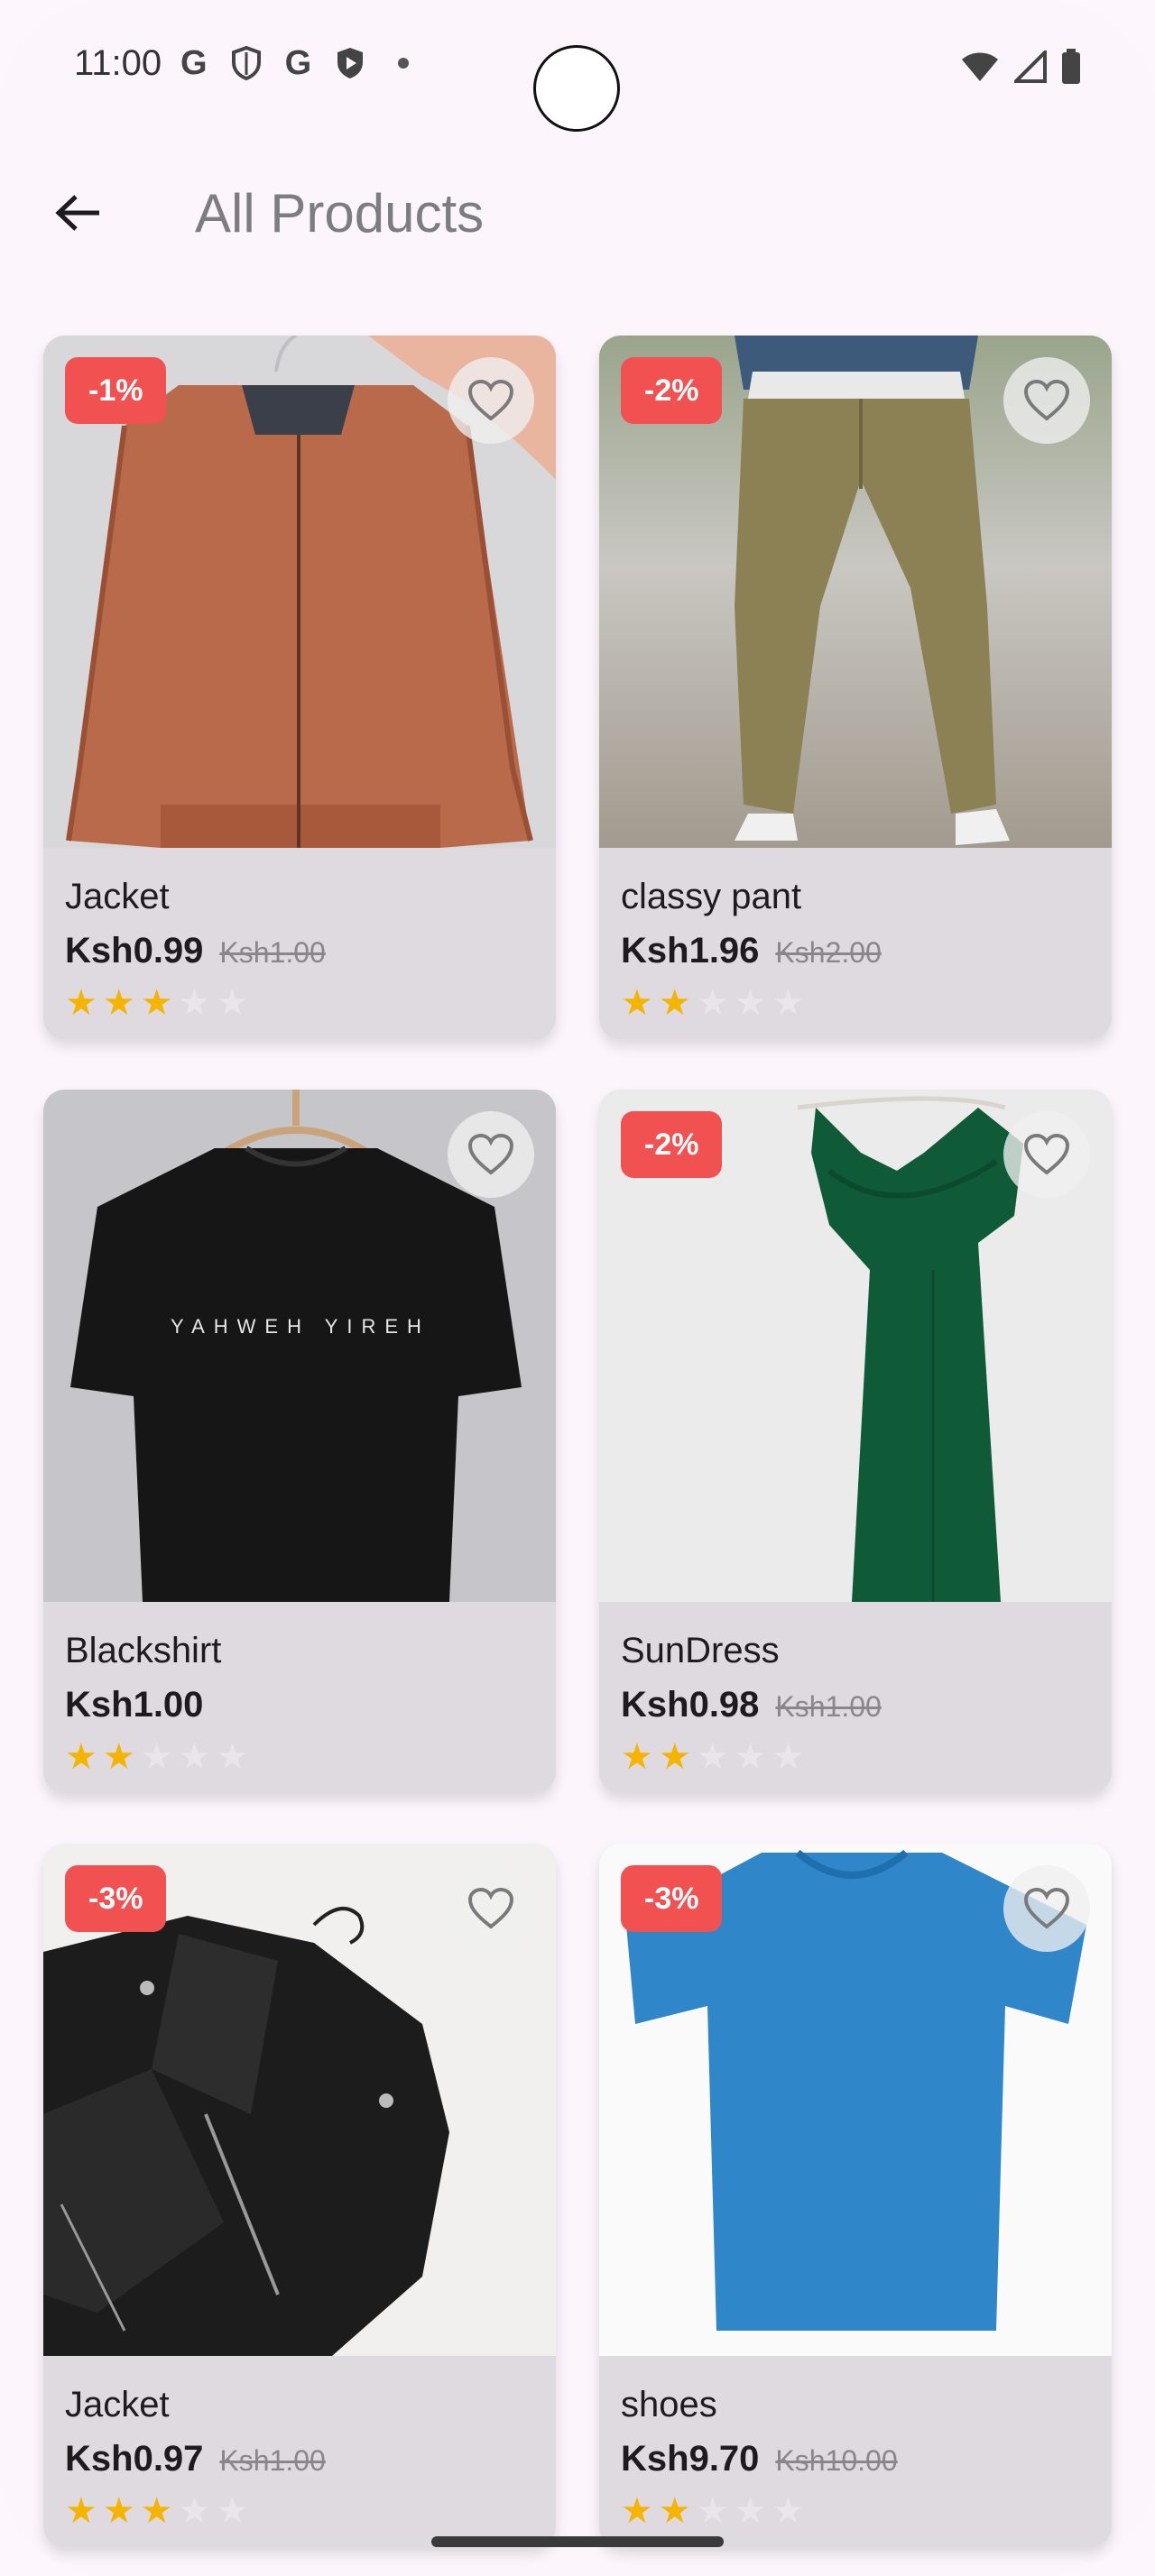 The image size is (1155, 2576). Describe the element at coordinates (577, 217) in the screenshot. I see `app-bar: All Products` at that location.